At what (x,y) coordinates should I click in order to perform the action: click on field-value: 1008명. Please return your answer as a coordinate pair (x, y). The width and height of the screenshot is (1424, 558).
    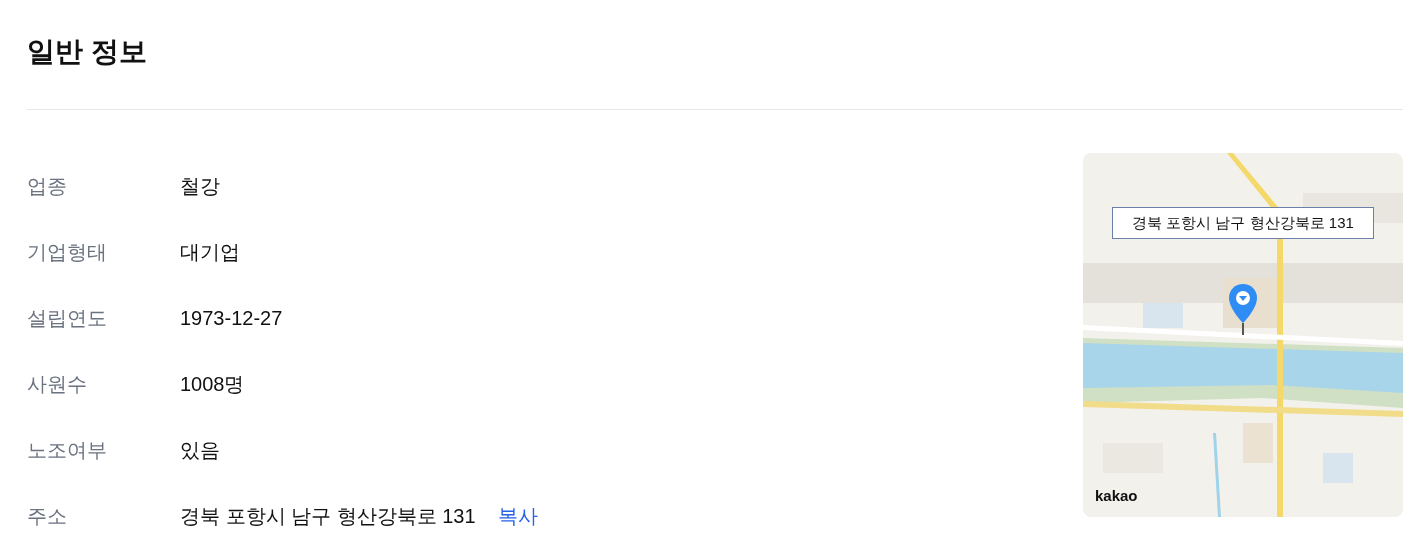
    Looking at the image, I should click on (212, 384).